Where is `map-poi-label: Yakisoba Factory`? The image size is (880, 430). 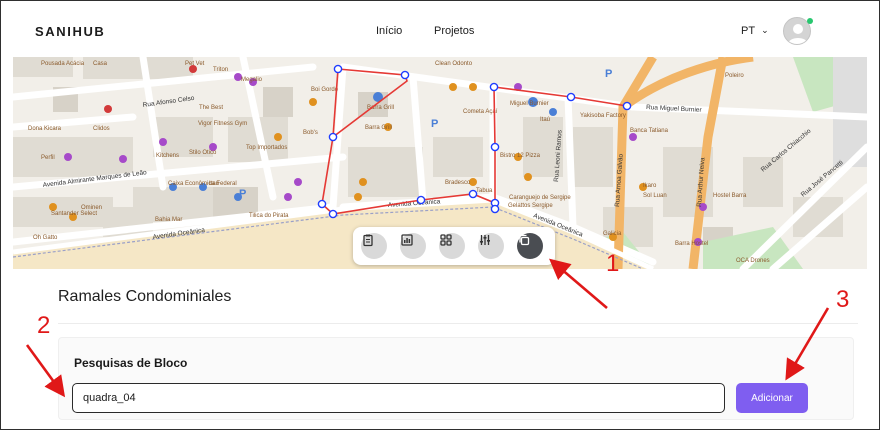 map-poi-label: Yakisoba Factory is located at coordinates (603, 116).